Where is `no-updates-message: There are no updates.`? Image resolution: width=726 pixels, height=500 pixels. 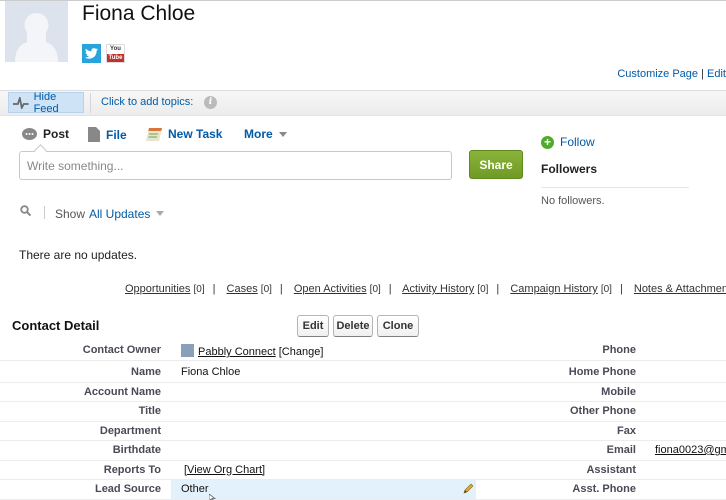 no-updates-message: There are no updates. is located at coordinates (78, 255).